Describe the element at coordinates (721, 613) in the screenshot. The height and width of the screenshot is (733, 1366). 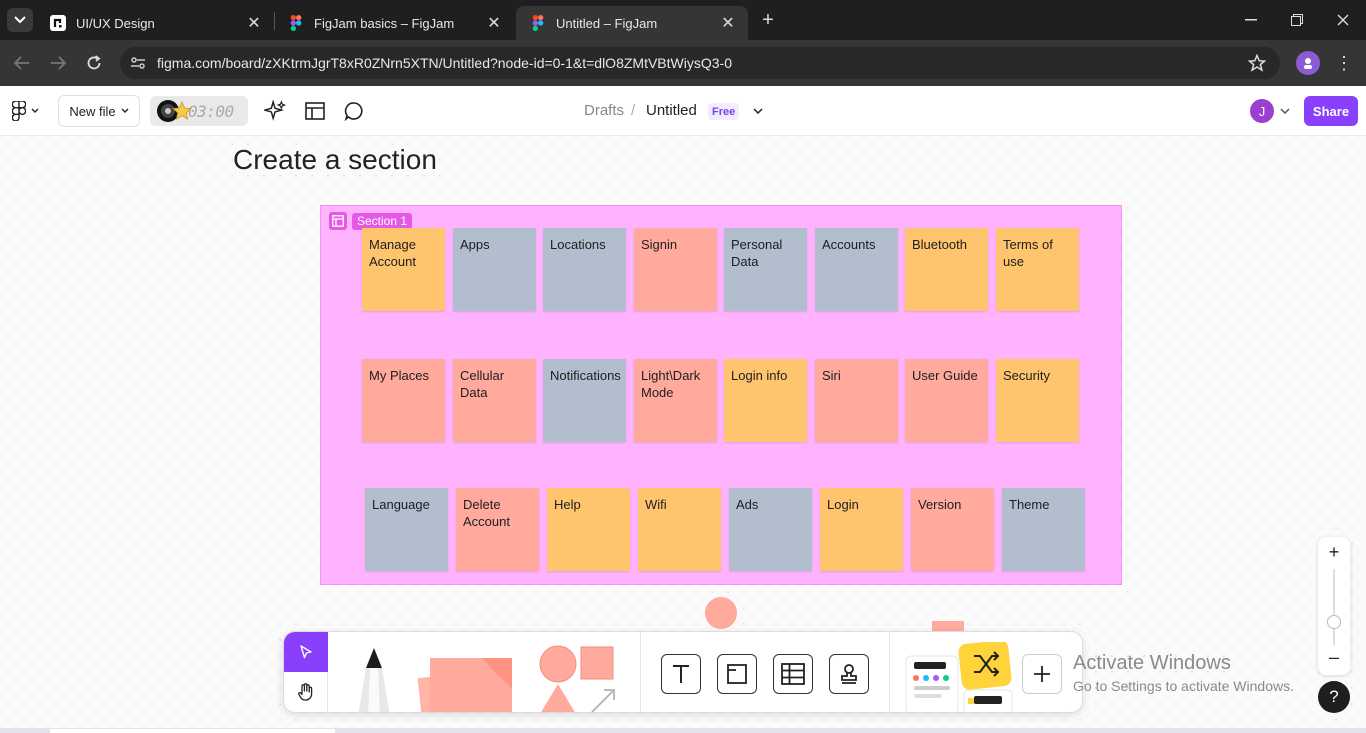
I see `circle-shape` at that location.